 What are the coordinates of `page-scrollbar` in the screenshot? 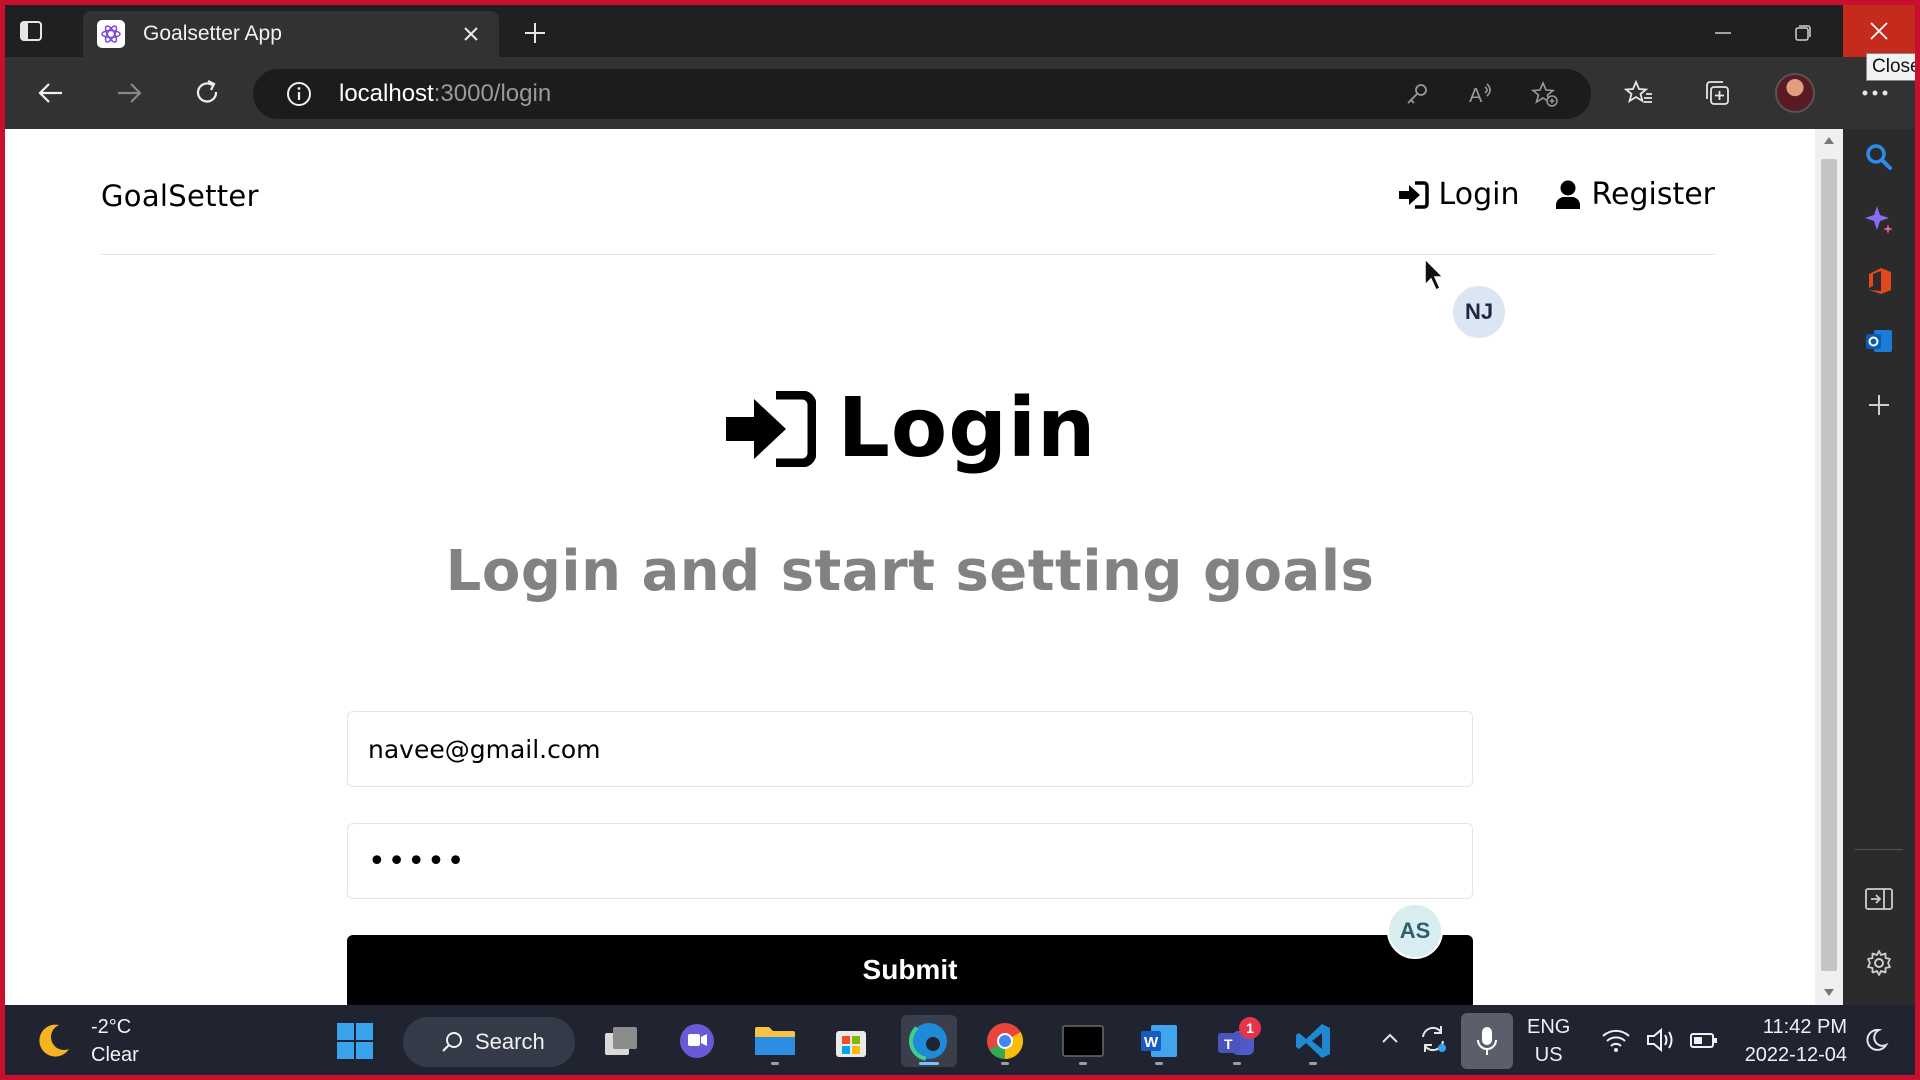 It's located at (1829, 567).